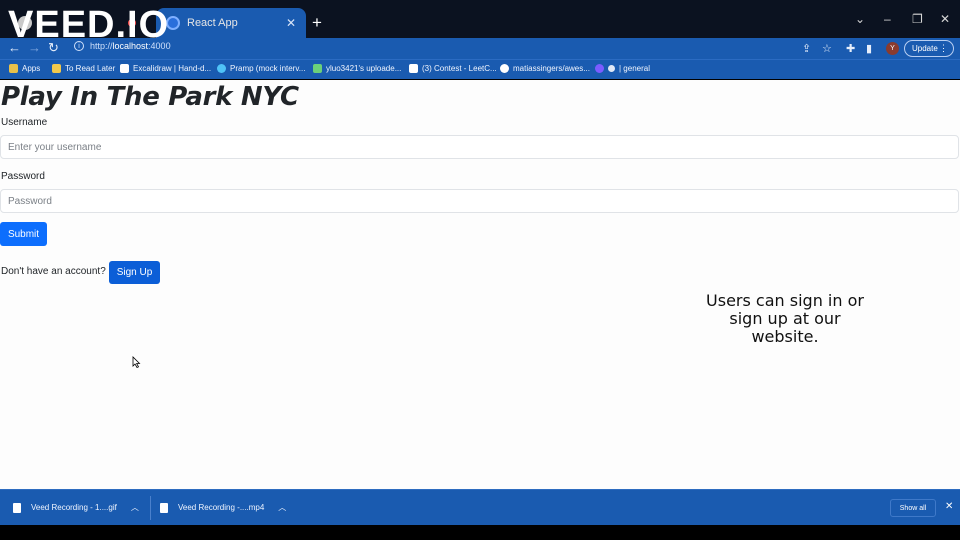 Image resolution: width=960 pixels, height=540 pixels. Describe the element at coordinates (887, 19) in the screenshot. I see `minimize-button: –` at that location.